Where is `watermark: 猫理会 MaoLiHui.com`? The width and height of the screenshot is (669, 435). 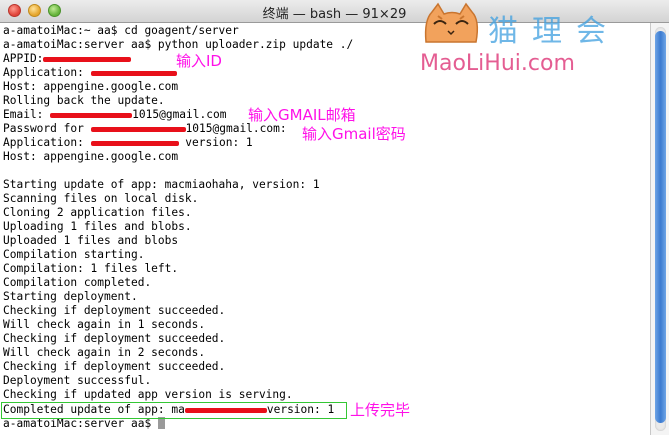 watermark: 猫理会 MaoLiHui.com is located at coordinates (522, 39).